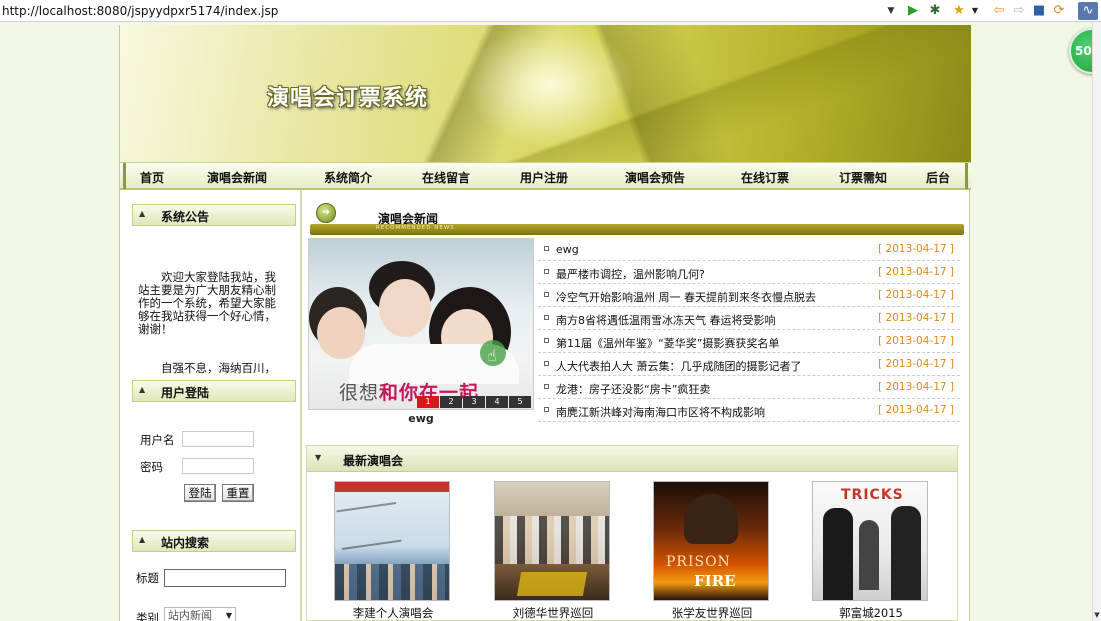 The height and width of the screenshot is (621, 1101). I want to click on news-item-title: 第11届《温州年鉴》“菱华奖”摄影赛获奖名单, so click(667, 343).